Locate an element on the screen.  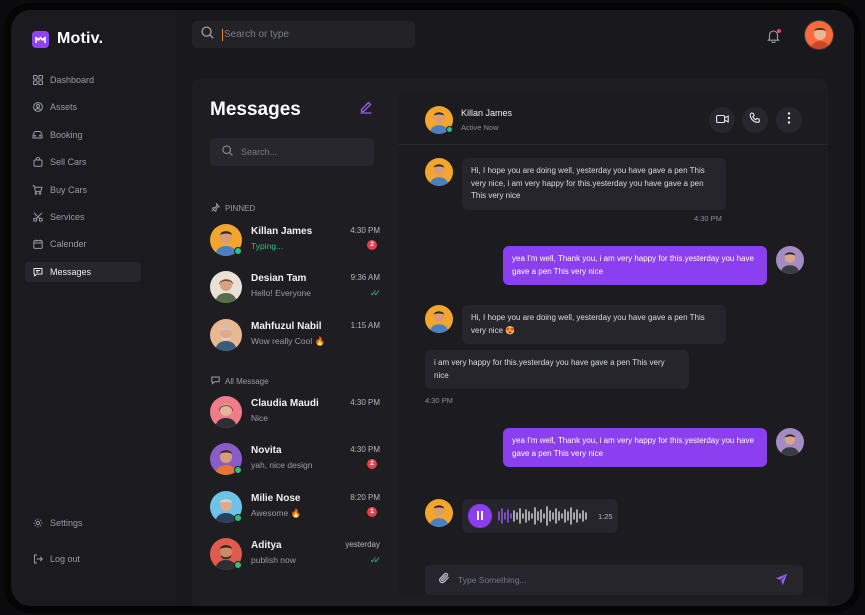
message-preview: Wow really Cool 🔥 is located at coordinates (288, 341).